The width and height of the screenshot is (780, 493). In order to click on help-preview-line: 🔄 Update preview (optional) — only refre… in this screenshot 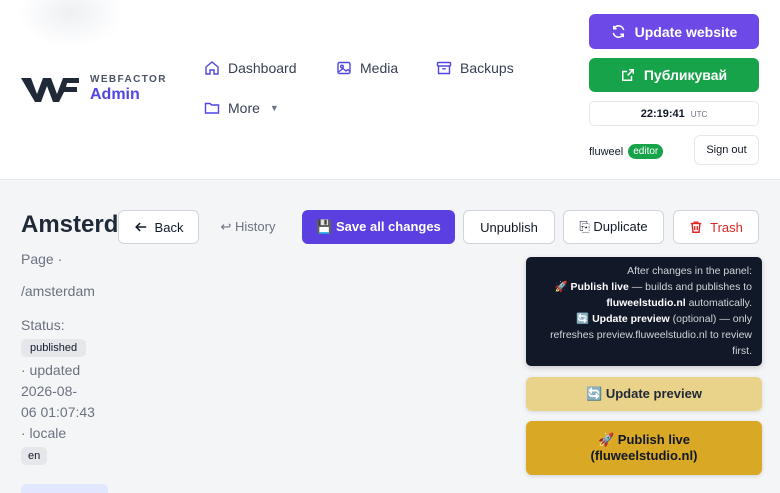, I will do `click(644, 335)`.